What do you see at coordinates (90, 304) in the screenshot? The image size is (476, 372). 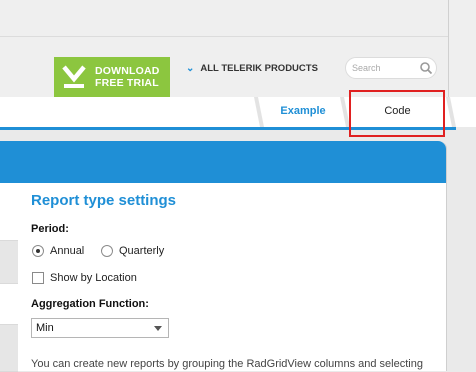 I see `aggregation-label: Aggregation Function:` at bounding box center [90, 304].